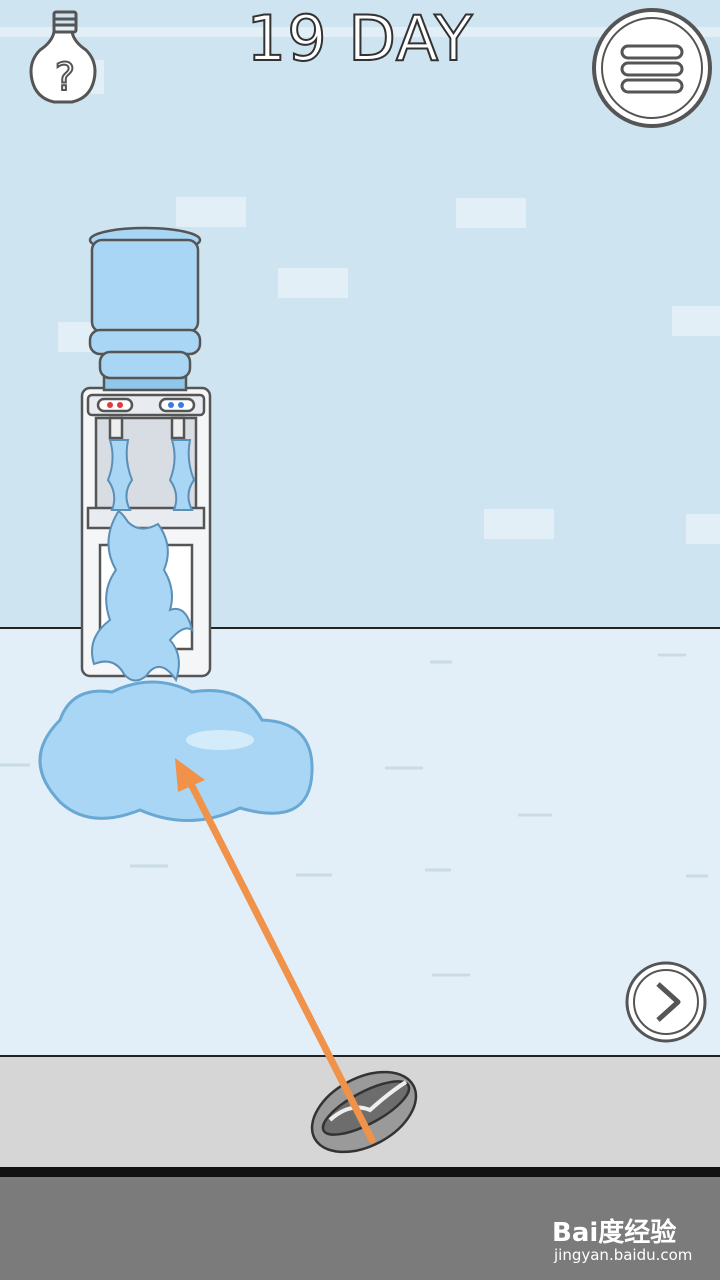 This screenshot has height=1280, width=720. Describe the element at coordinates (176, 751) in the screenshot. I see `water-puddle` at that location.